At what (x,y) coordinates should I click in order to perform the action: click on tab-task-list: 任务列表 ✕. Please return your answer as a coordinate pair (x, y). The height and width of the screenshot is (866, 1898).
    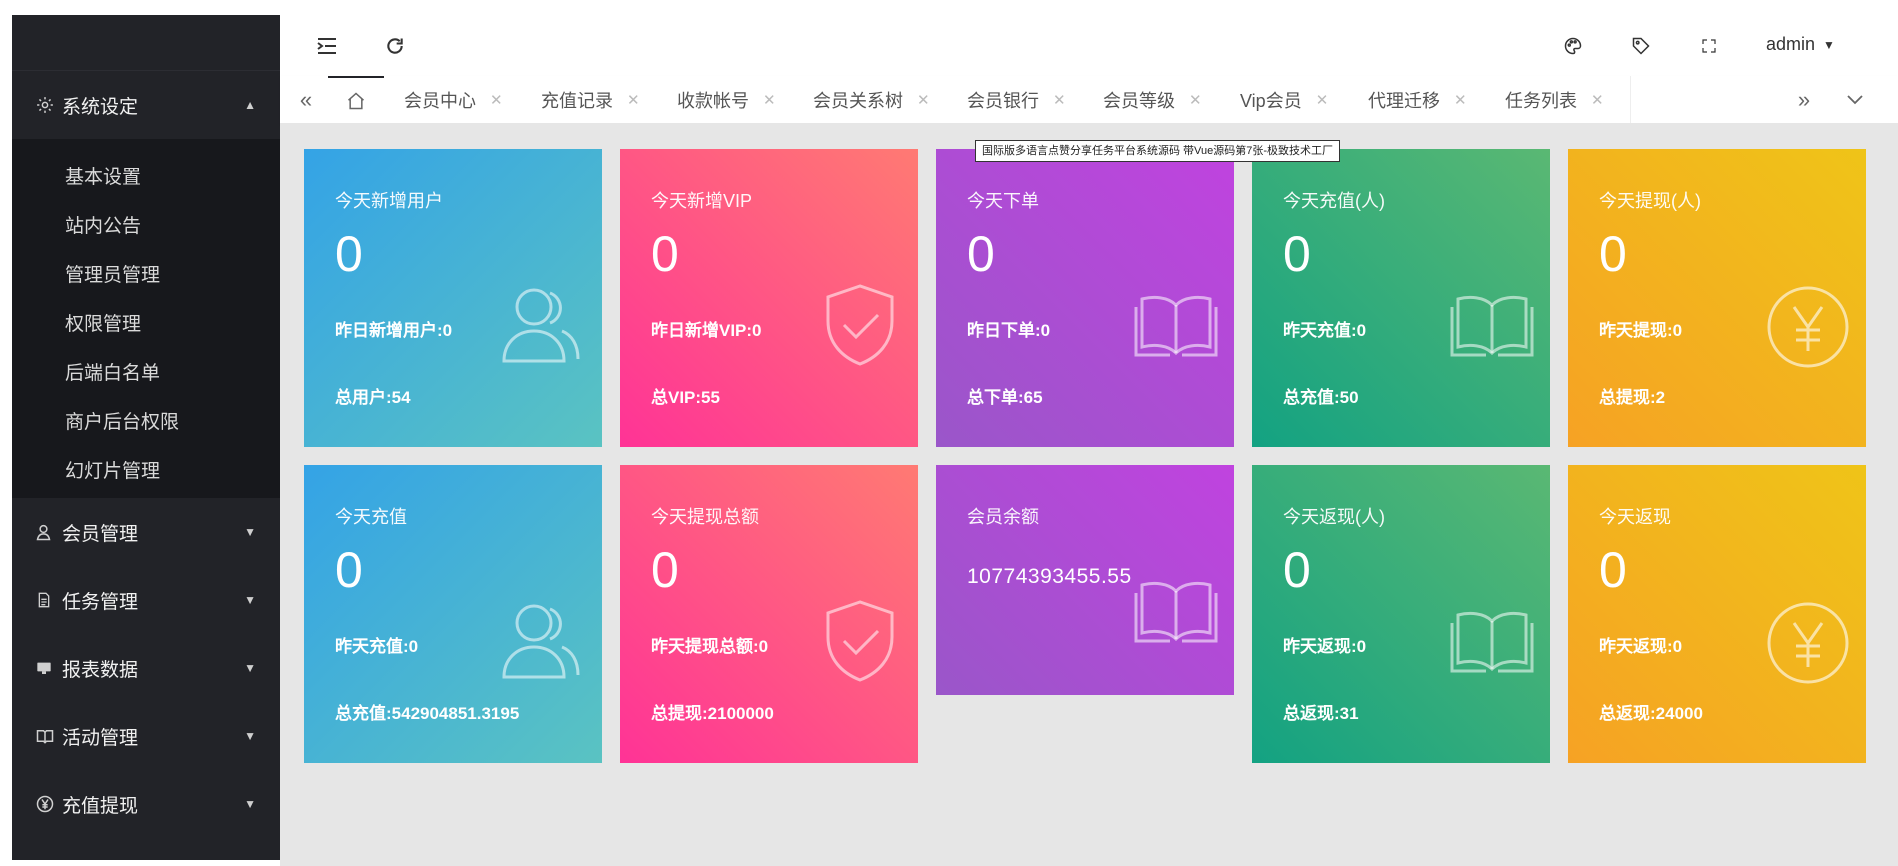
    Looking at the image, I should click on (1554, 99).